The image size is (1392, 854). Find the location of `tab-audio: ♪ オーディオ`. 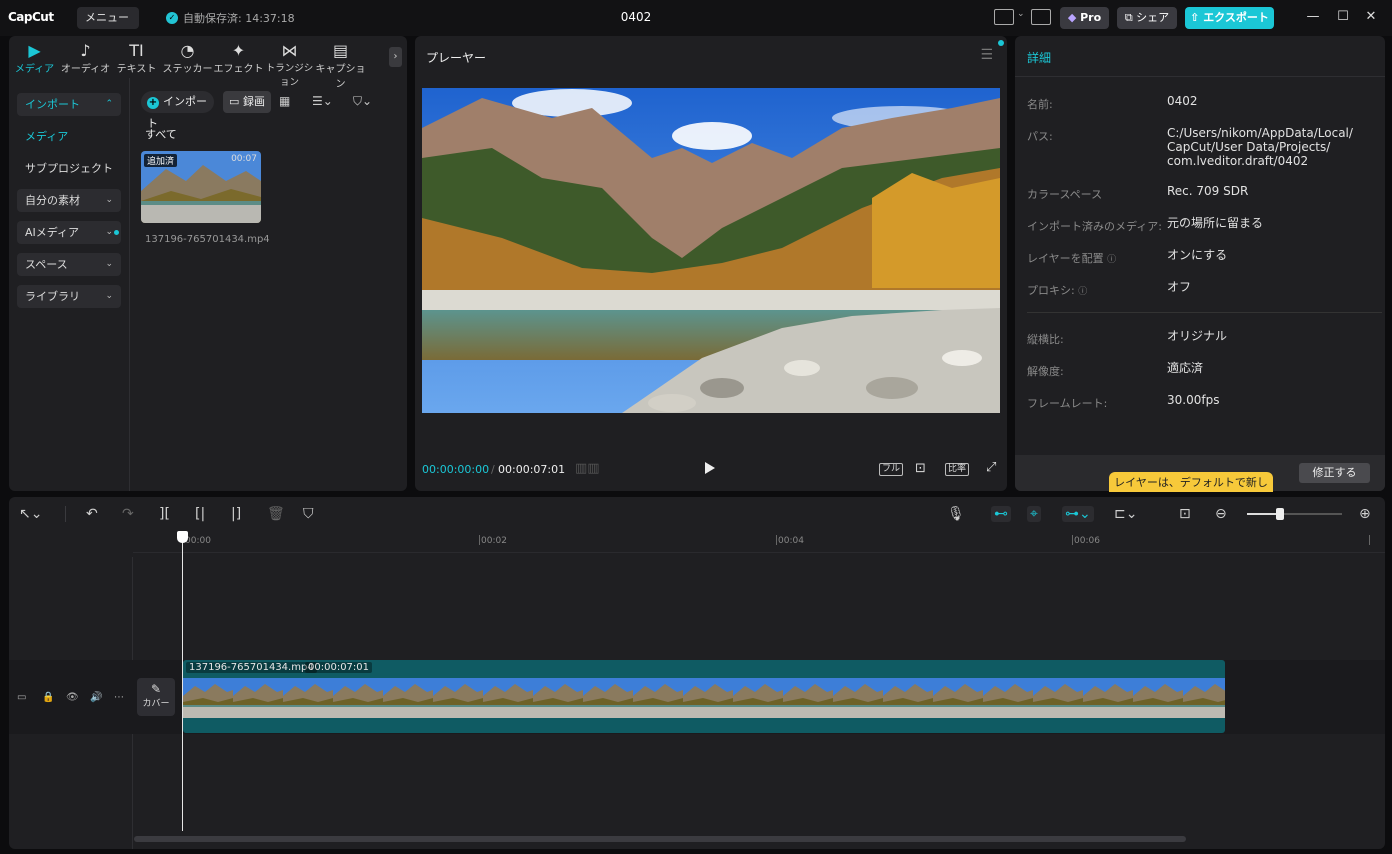

tab-audio: ♪ オーディオ is located at coordinates (85, 57).